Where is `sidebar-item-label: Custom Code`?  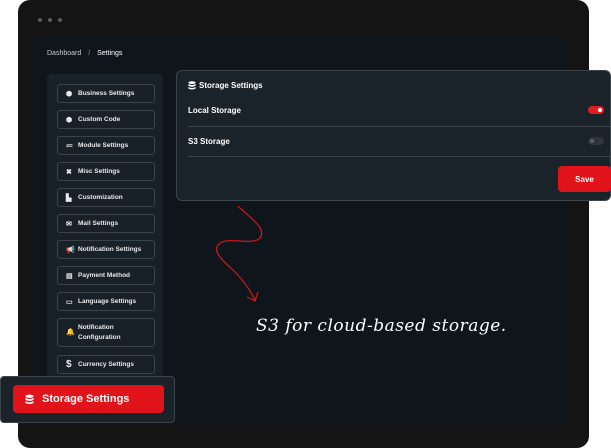
sidebar-item-label: Custom Code is located at coordinates (99, 119).